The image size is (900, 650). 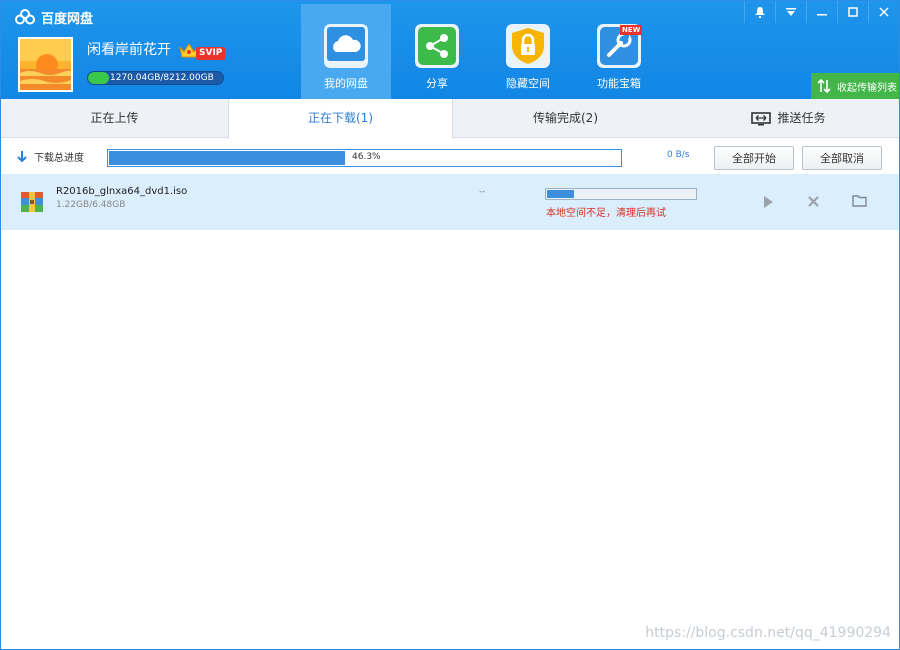 I want to click on quota-fill, so click(x=98, y=78).